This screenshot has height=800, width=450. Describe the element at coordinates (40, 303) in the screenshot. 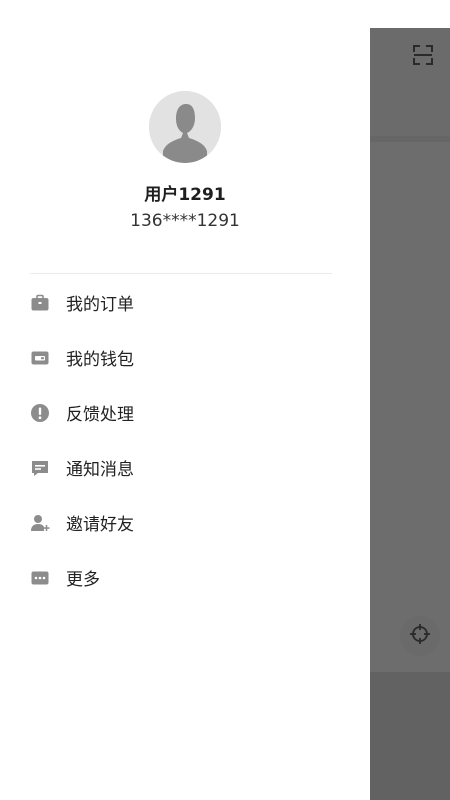

I see `briefcase-icon` at that location.